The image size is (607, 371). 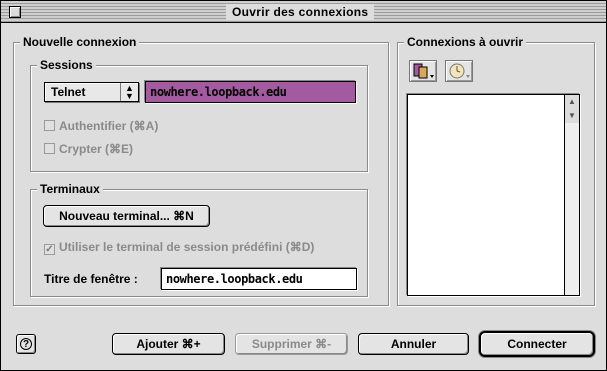 I want to click on connect-button: Connecter, so click(x=537, y=344).